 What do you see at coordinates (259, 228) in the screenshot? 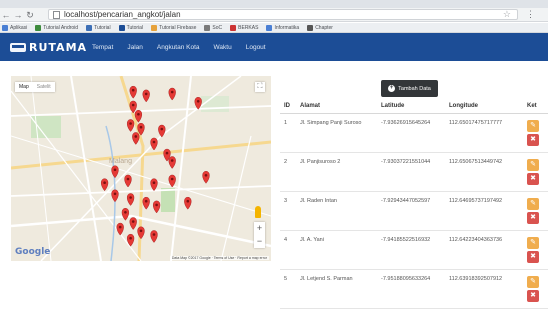
I see `zoom-in-button: +` at bounding box center [259, 228].